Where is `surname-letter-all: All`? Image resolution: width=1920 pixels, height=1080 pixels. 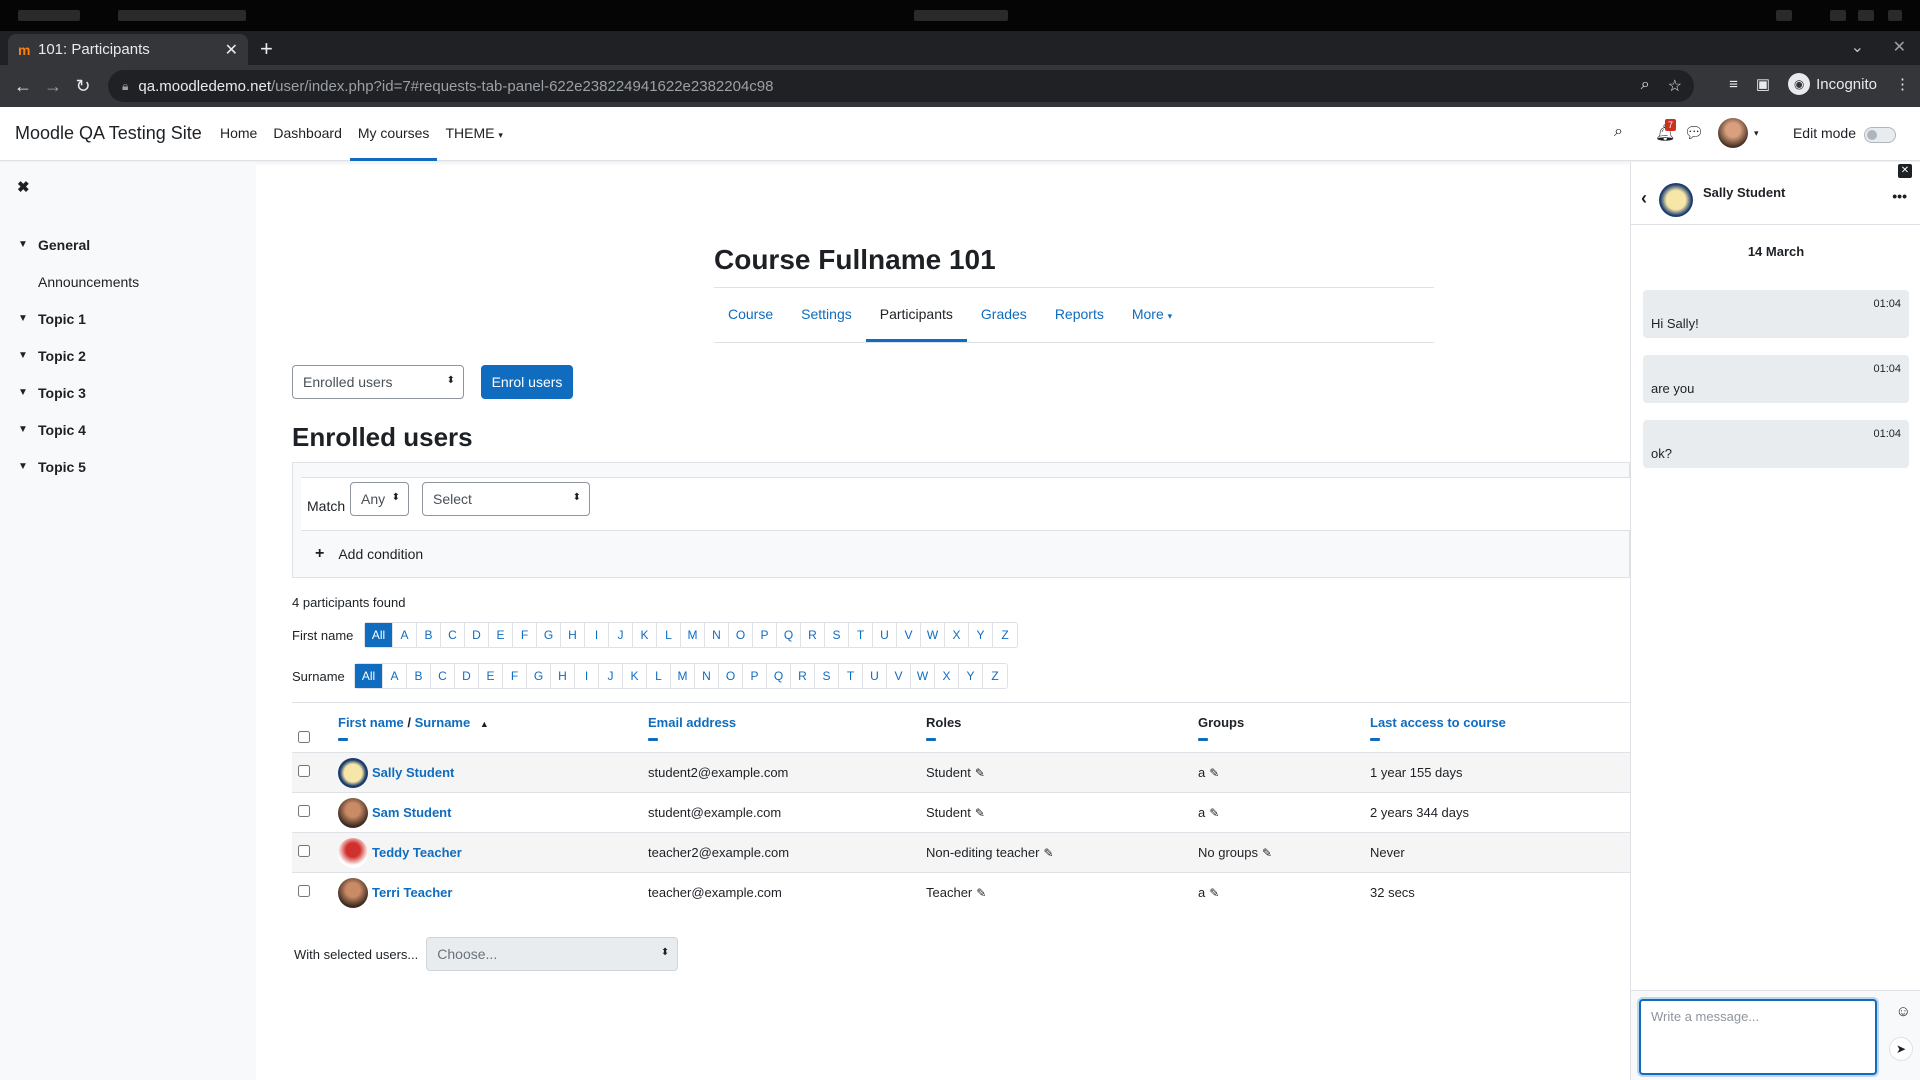 surname-letter-all: All is located at coordinates (369, 676).